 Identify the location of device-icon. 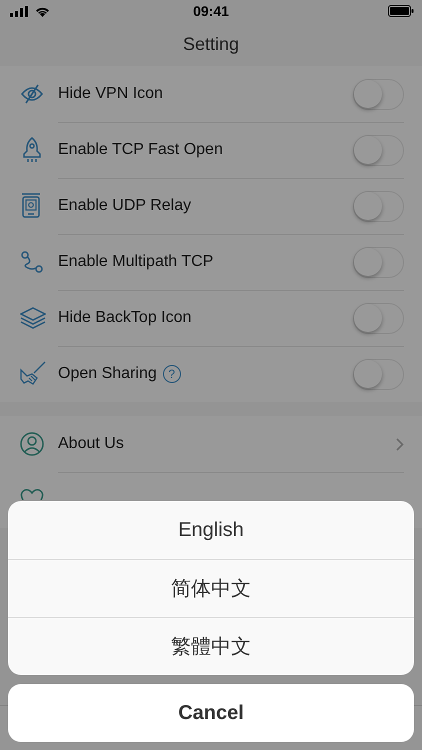
(31, 206).